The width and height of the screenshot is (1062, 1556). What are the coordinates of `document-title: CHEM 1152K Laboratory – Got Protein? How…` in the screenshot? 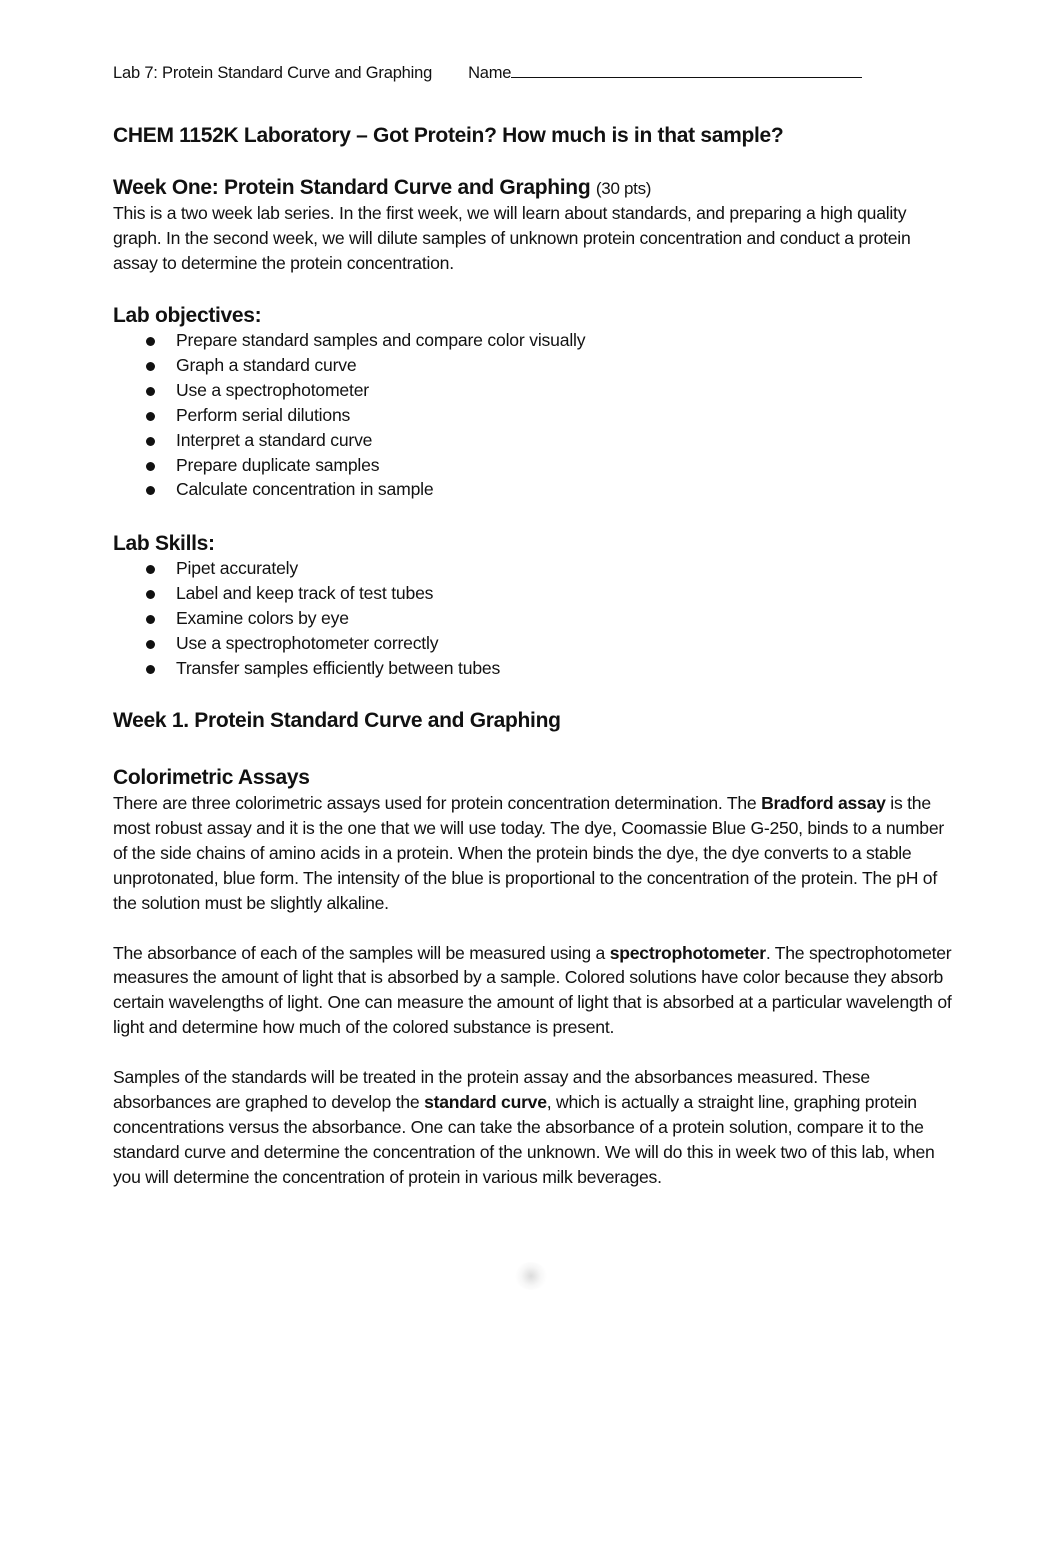 It's located at (448, 135).